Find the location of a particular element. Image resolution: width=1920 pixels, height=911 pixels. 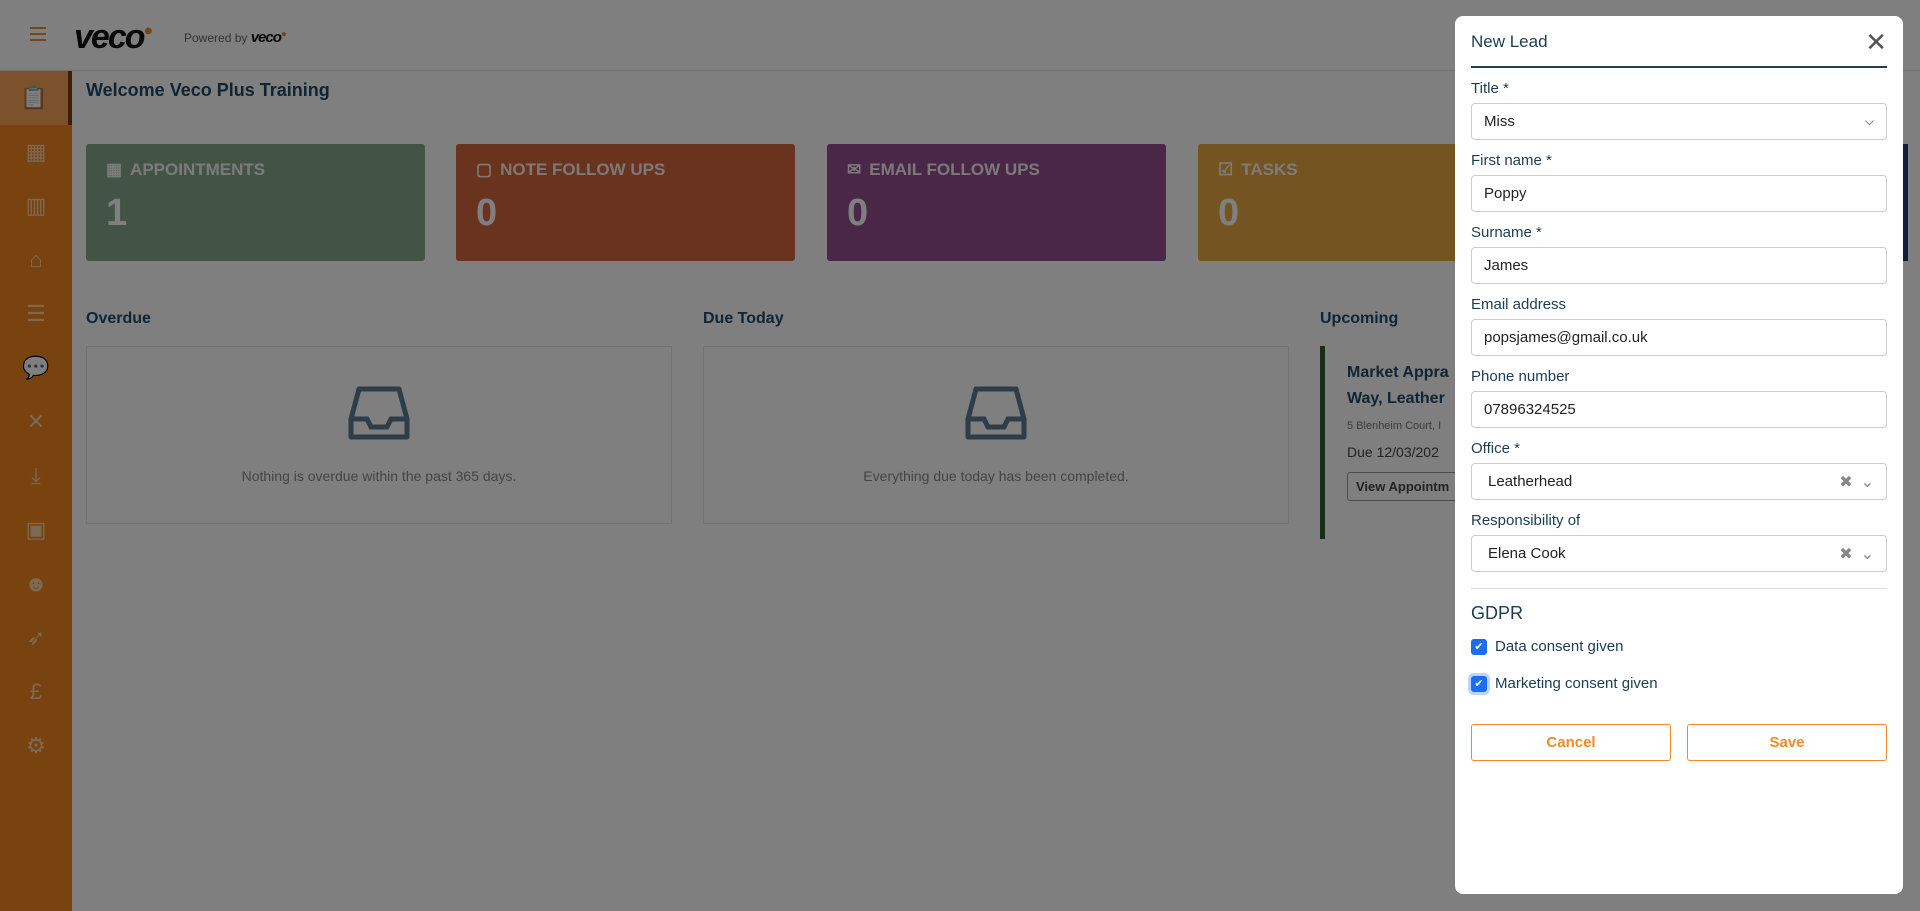

email-input: popsjames@gmail.co.uk is located at coordinates (1679, 337).